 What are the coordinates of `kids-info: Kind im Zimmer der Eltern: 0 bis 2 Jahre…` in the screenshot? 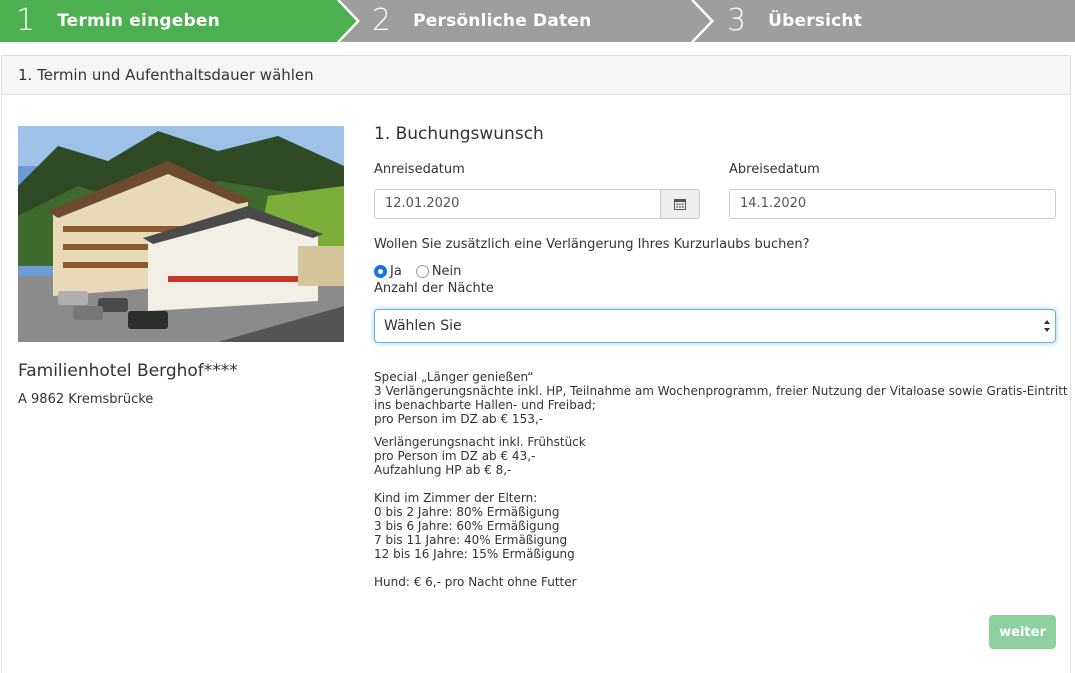 It's located at (474, 526).